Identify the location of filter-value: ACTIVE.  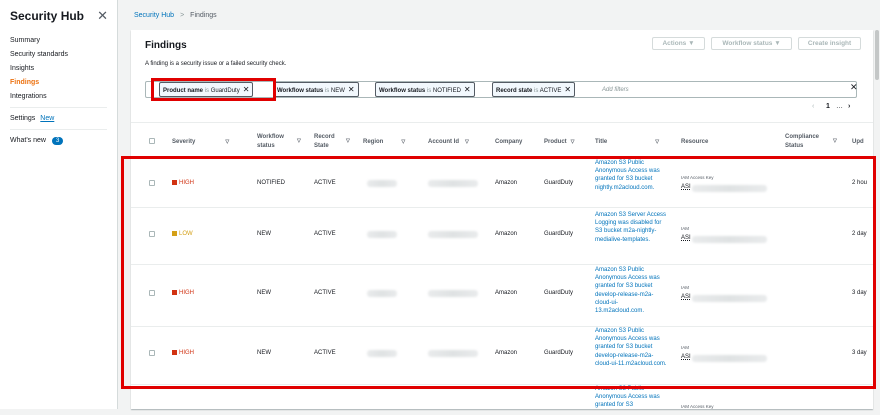
(550, 91).